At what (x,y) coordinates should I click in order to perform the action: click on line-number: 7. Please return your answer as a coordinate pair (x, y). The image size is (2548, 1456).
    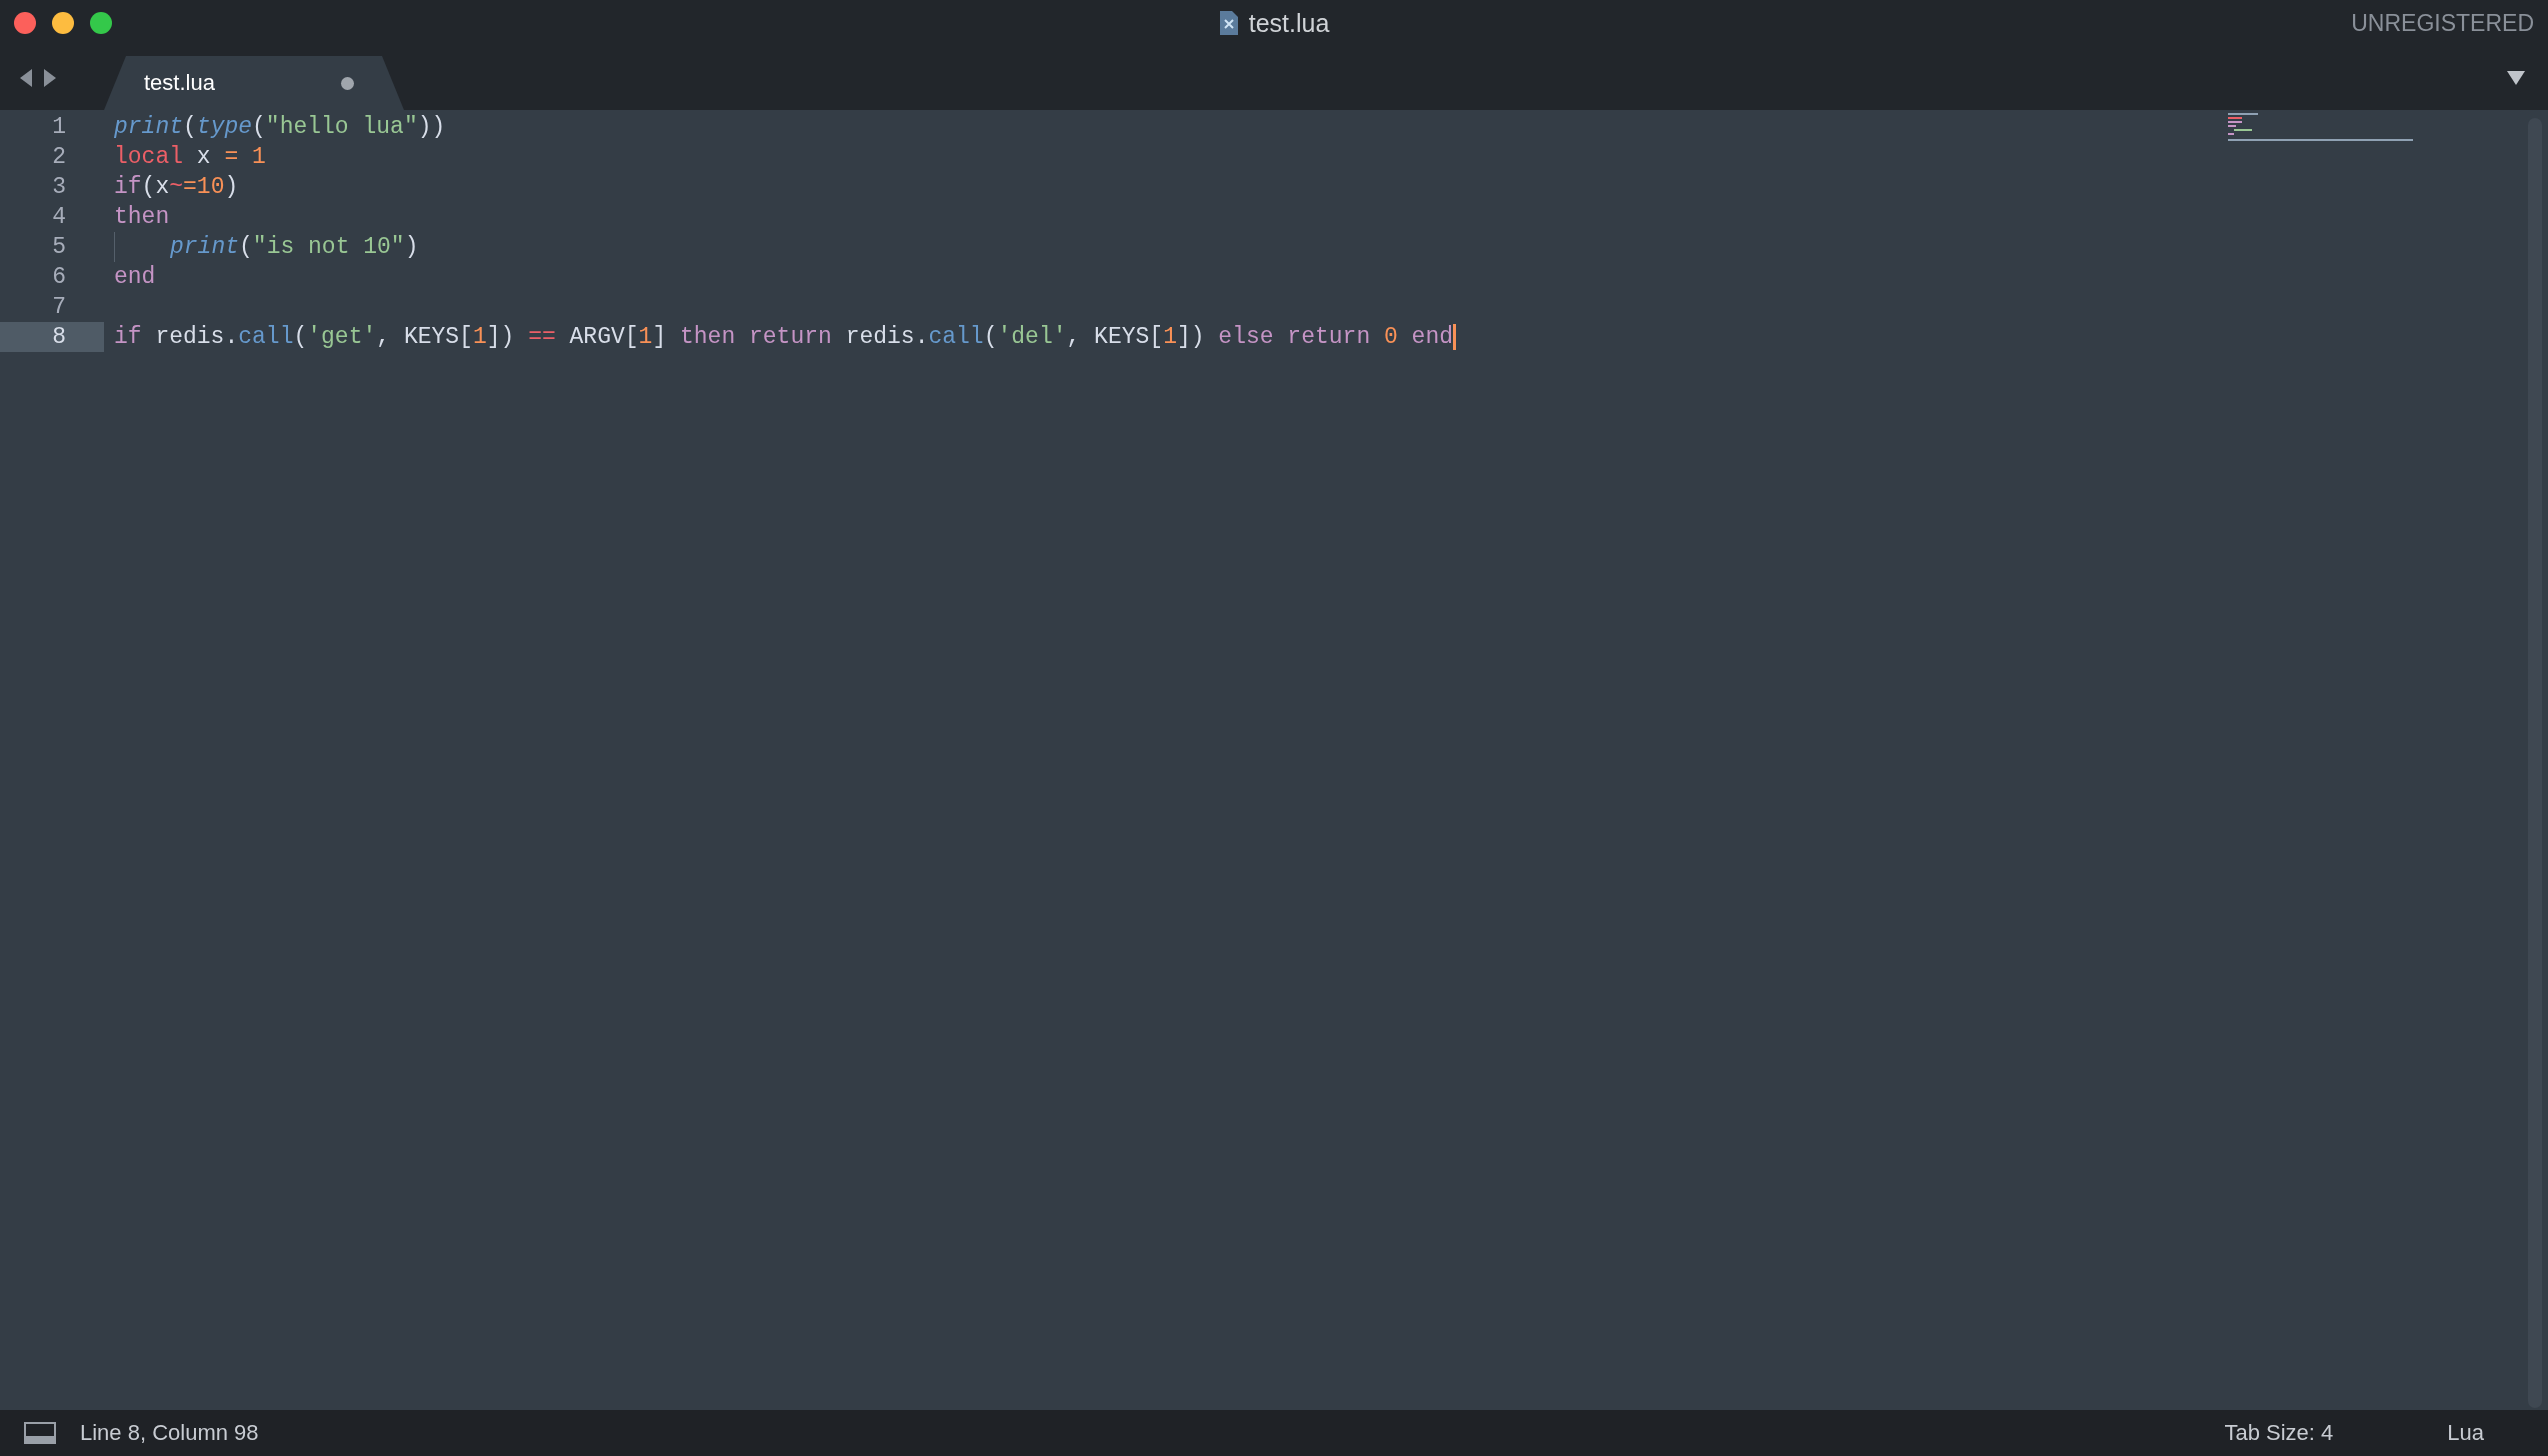
    Looking at the image, I should click on (59, 307).